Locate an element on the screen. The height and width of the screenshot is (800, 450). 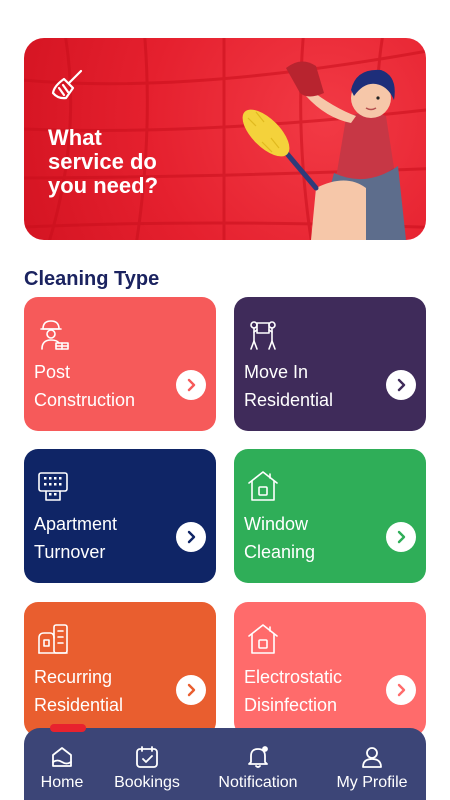
card-label: Apartment Turnover is located at coordinates (76, 538).